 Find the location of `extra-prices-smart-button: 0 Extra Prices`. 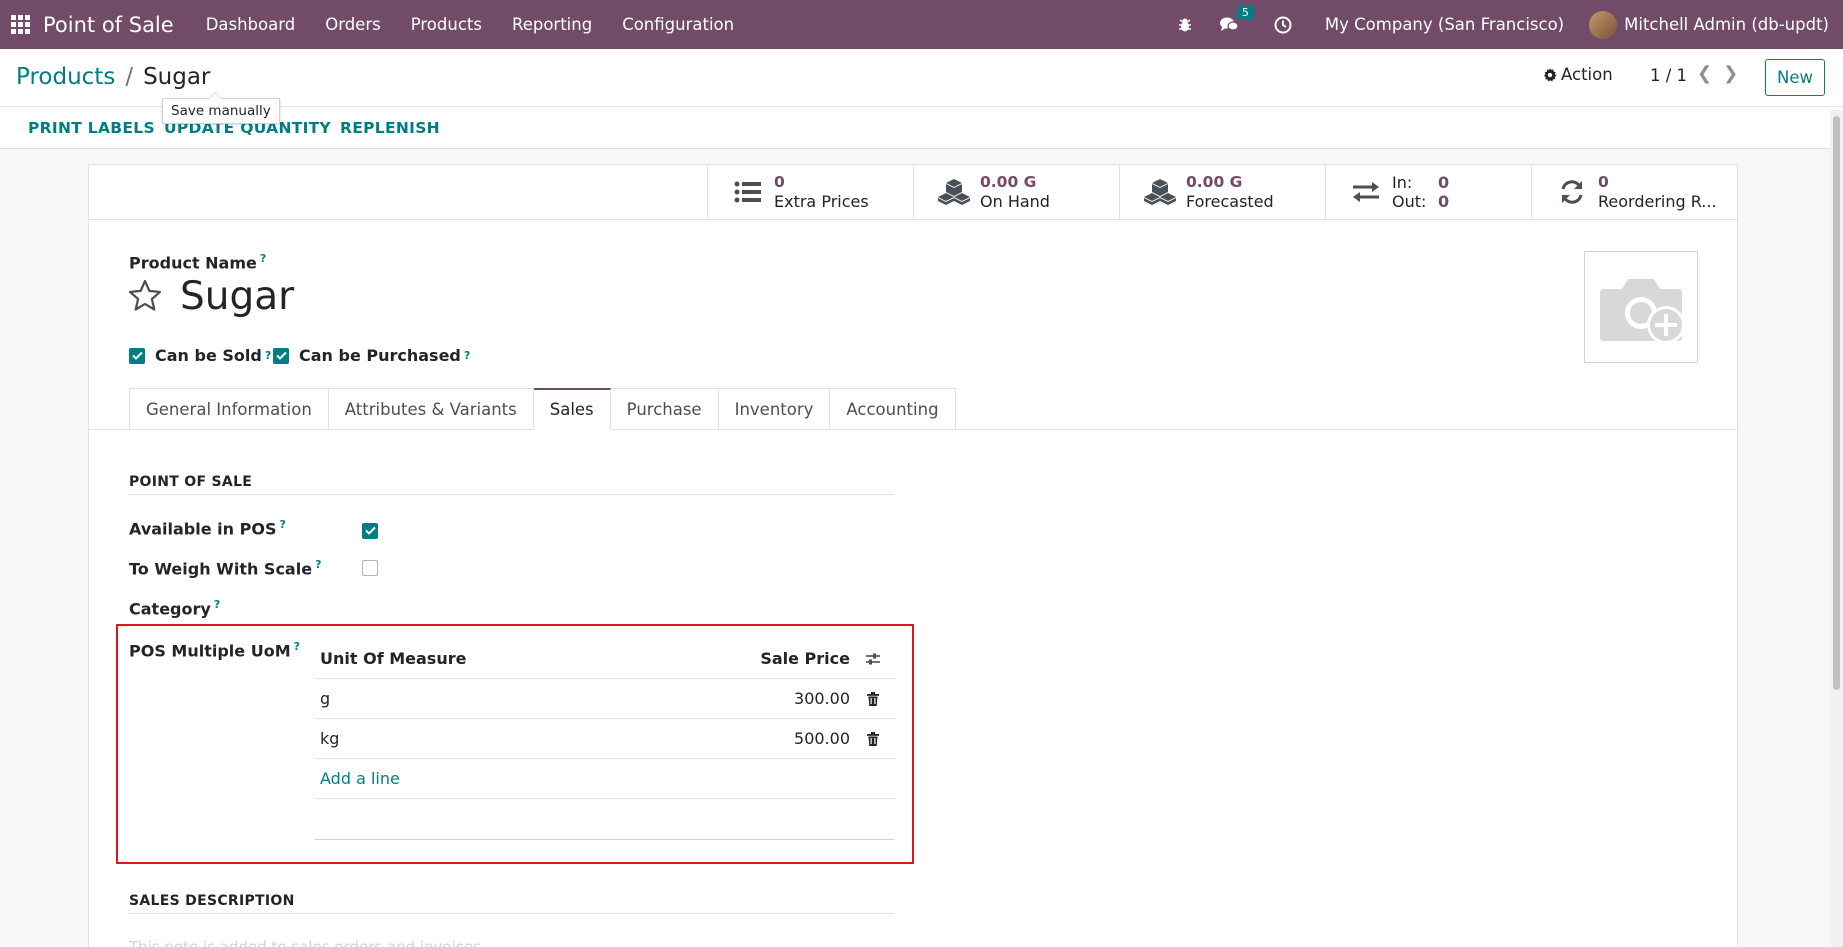

extra-prices-smart-button: 0 Extra Prices is located at coordinates (810, 192).